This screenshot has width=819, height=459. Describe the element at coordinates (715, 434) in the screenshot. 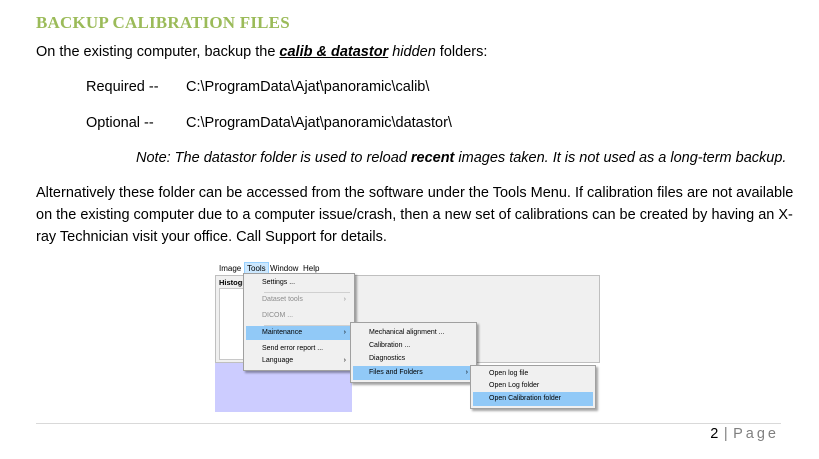

I see `page-number: 2` at that location.